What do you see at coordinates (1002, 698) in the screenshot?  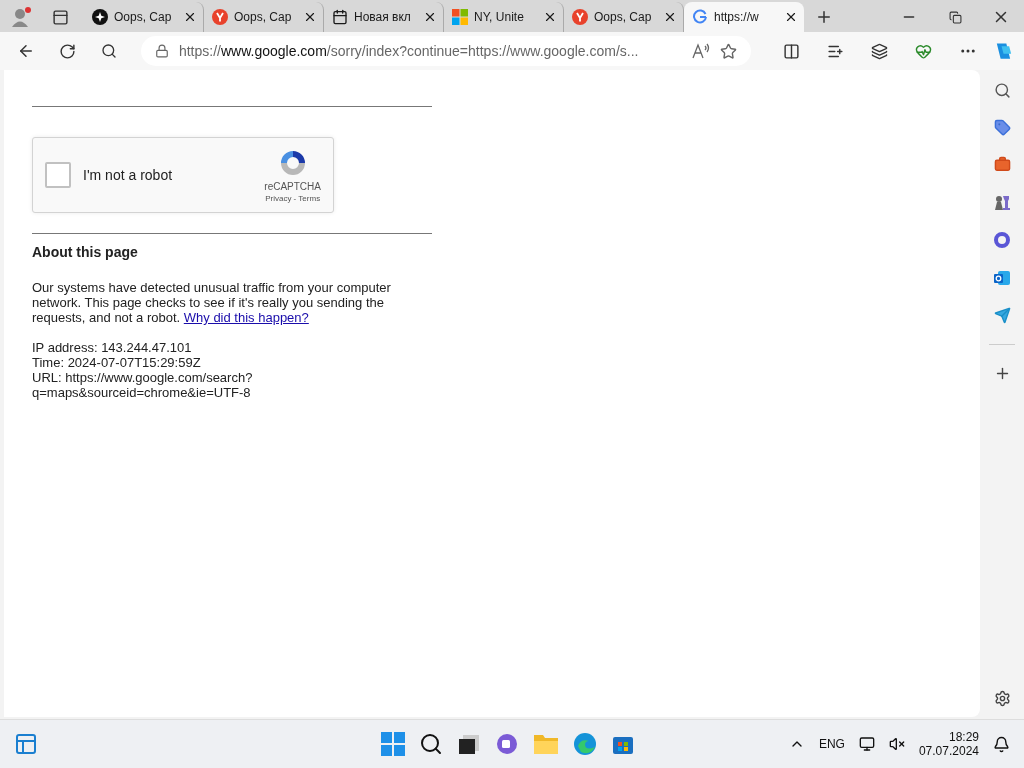 I see `settings-icon` at bounding box center [1002, 698].